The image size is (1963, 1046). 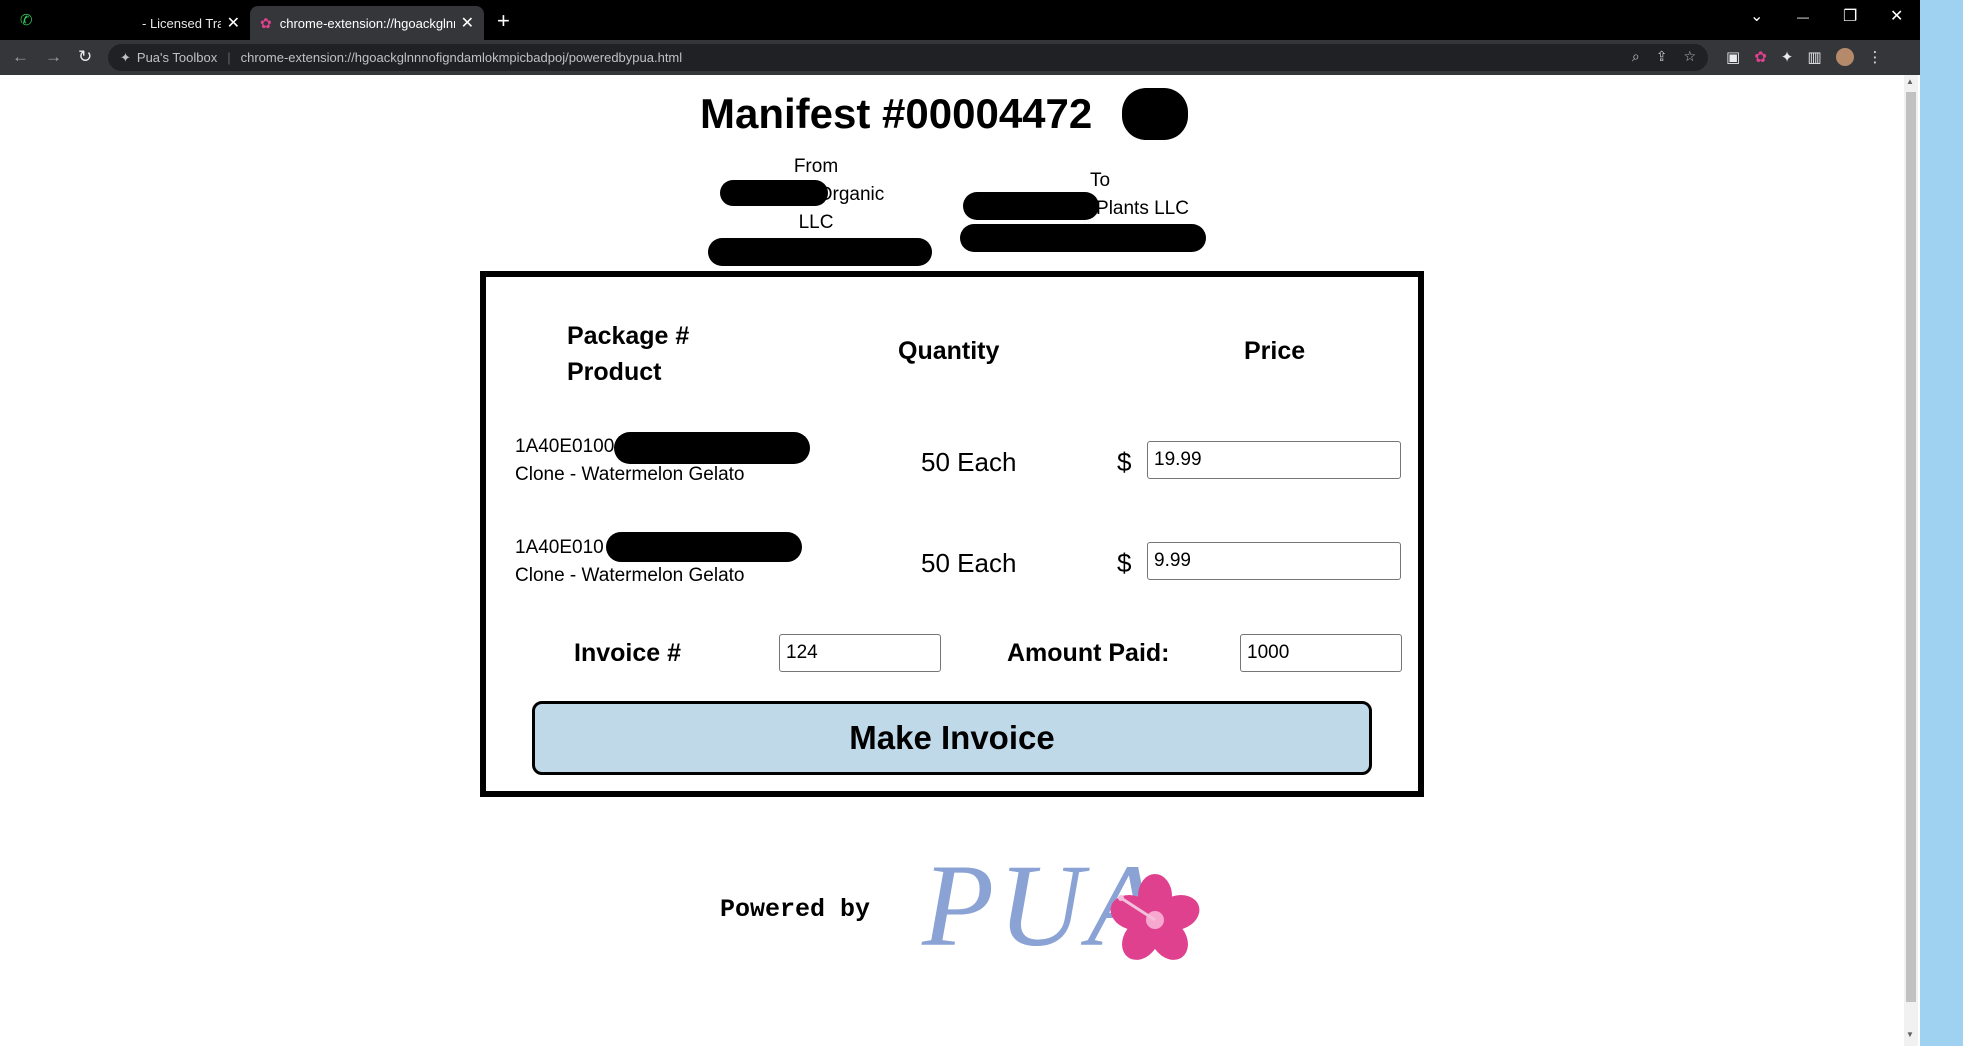 I want to click on desktop-background-strip, so click(x=1941, y=523).